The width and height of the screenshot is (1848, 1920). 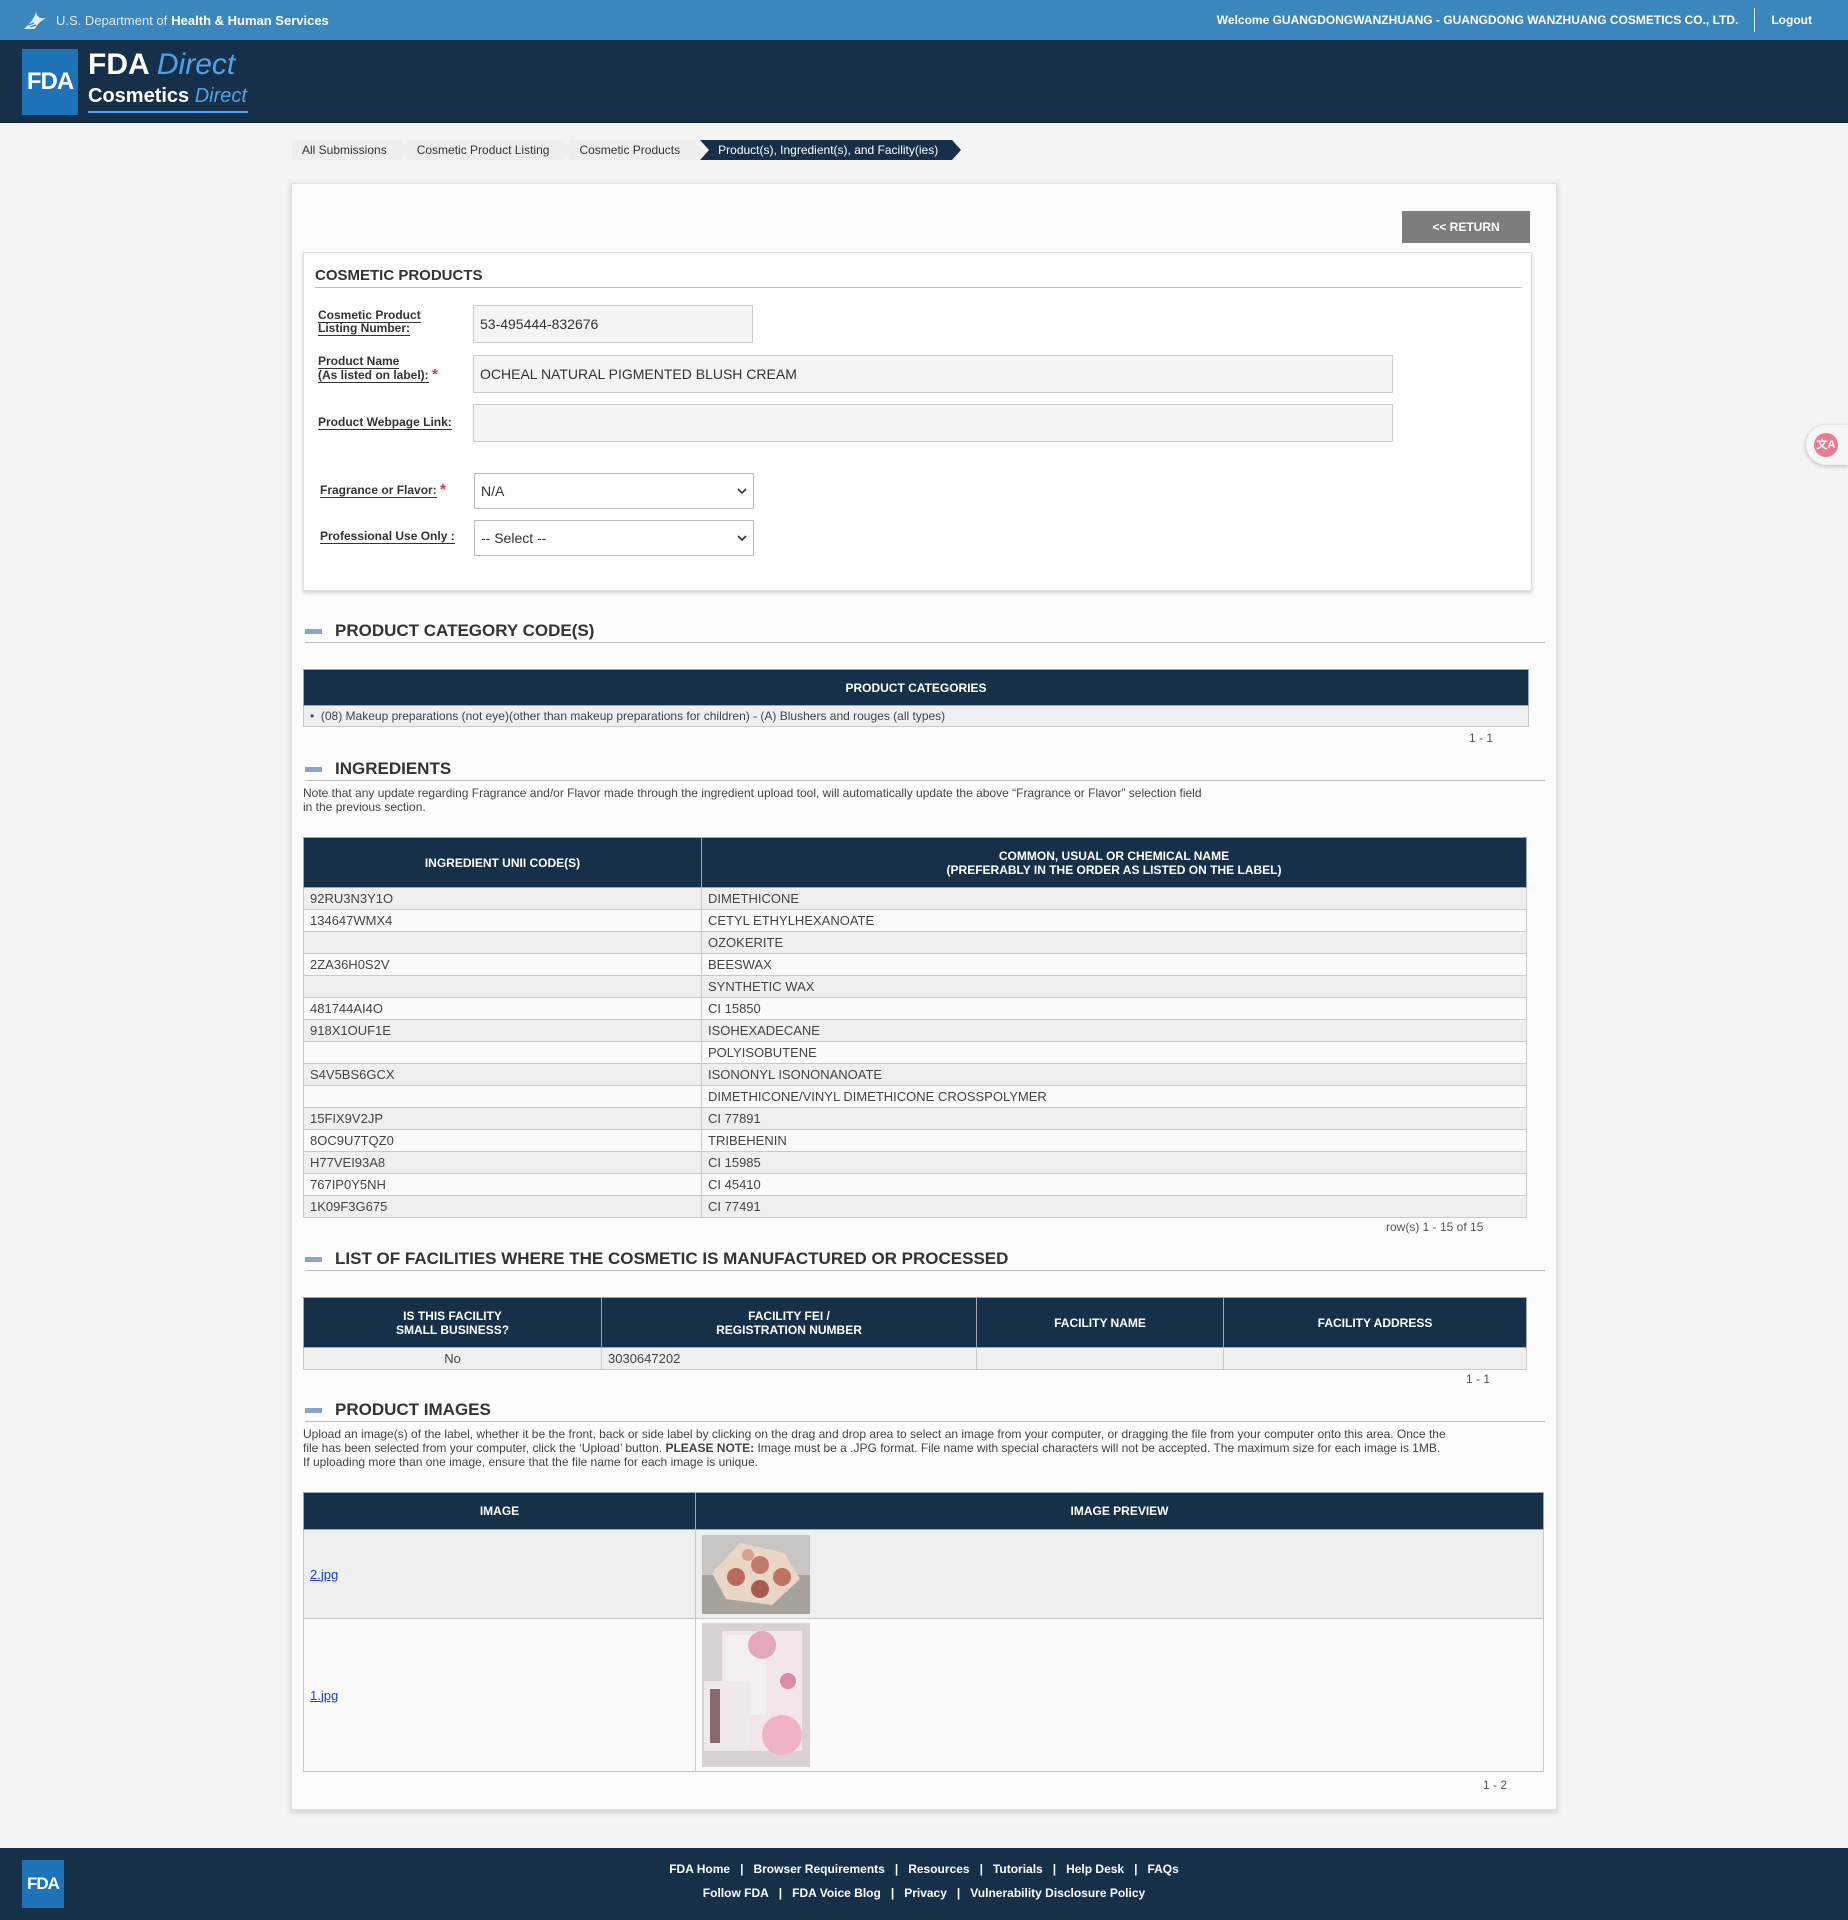 I want to click on chemical-name-cell: CI 45410, so click(x=1114, y=1184).